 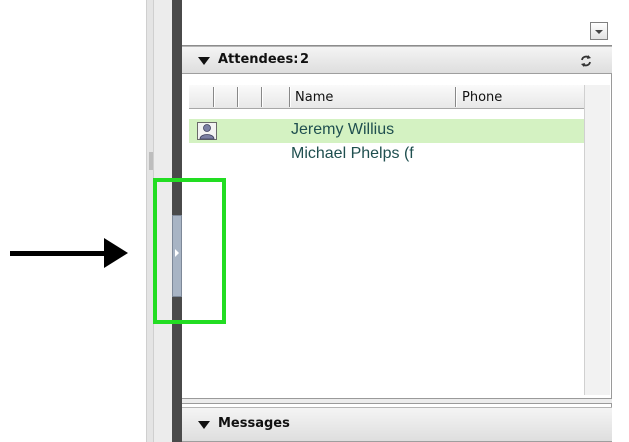 What do you see at coordinates (386, 97) in the screenshot?
I see `column-header: Name Phone` at bounding box center [386, 97].